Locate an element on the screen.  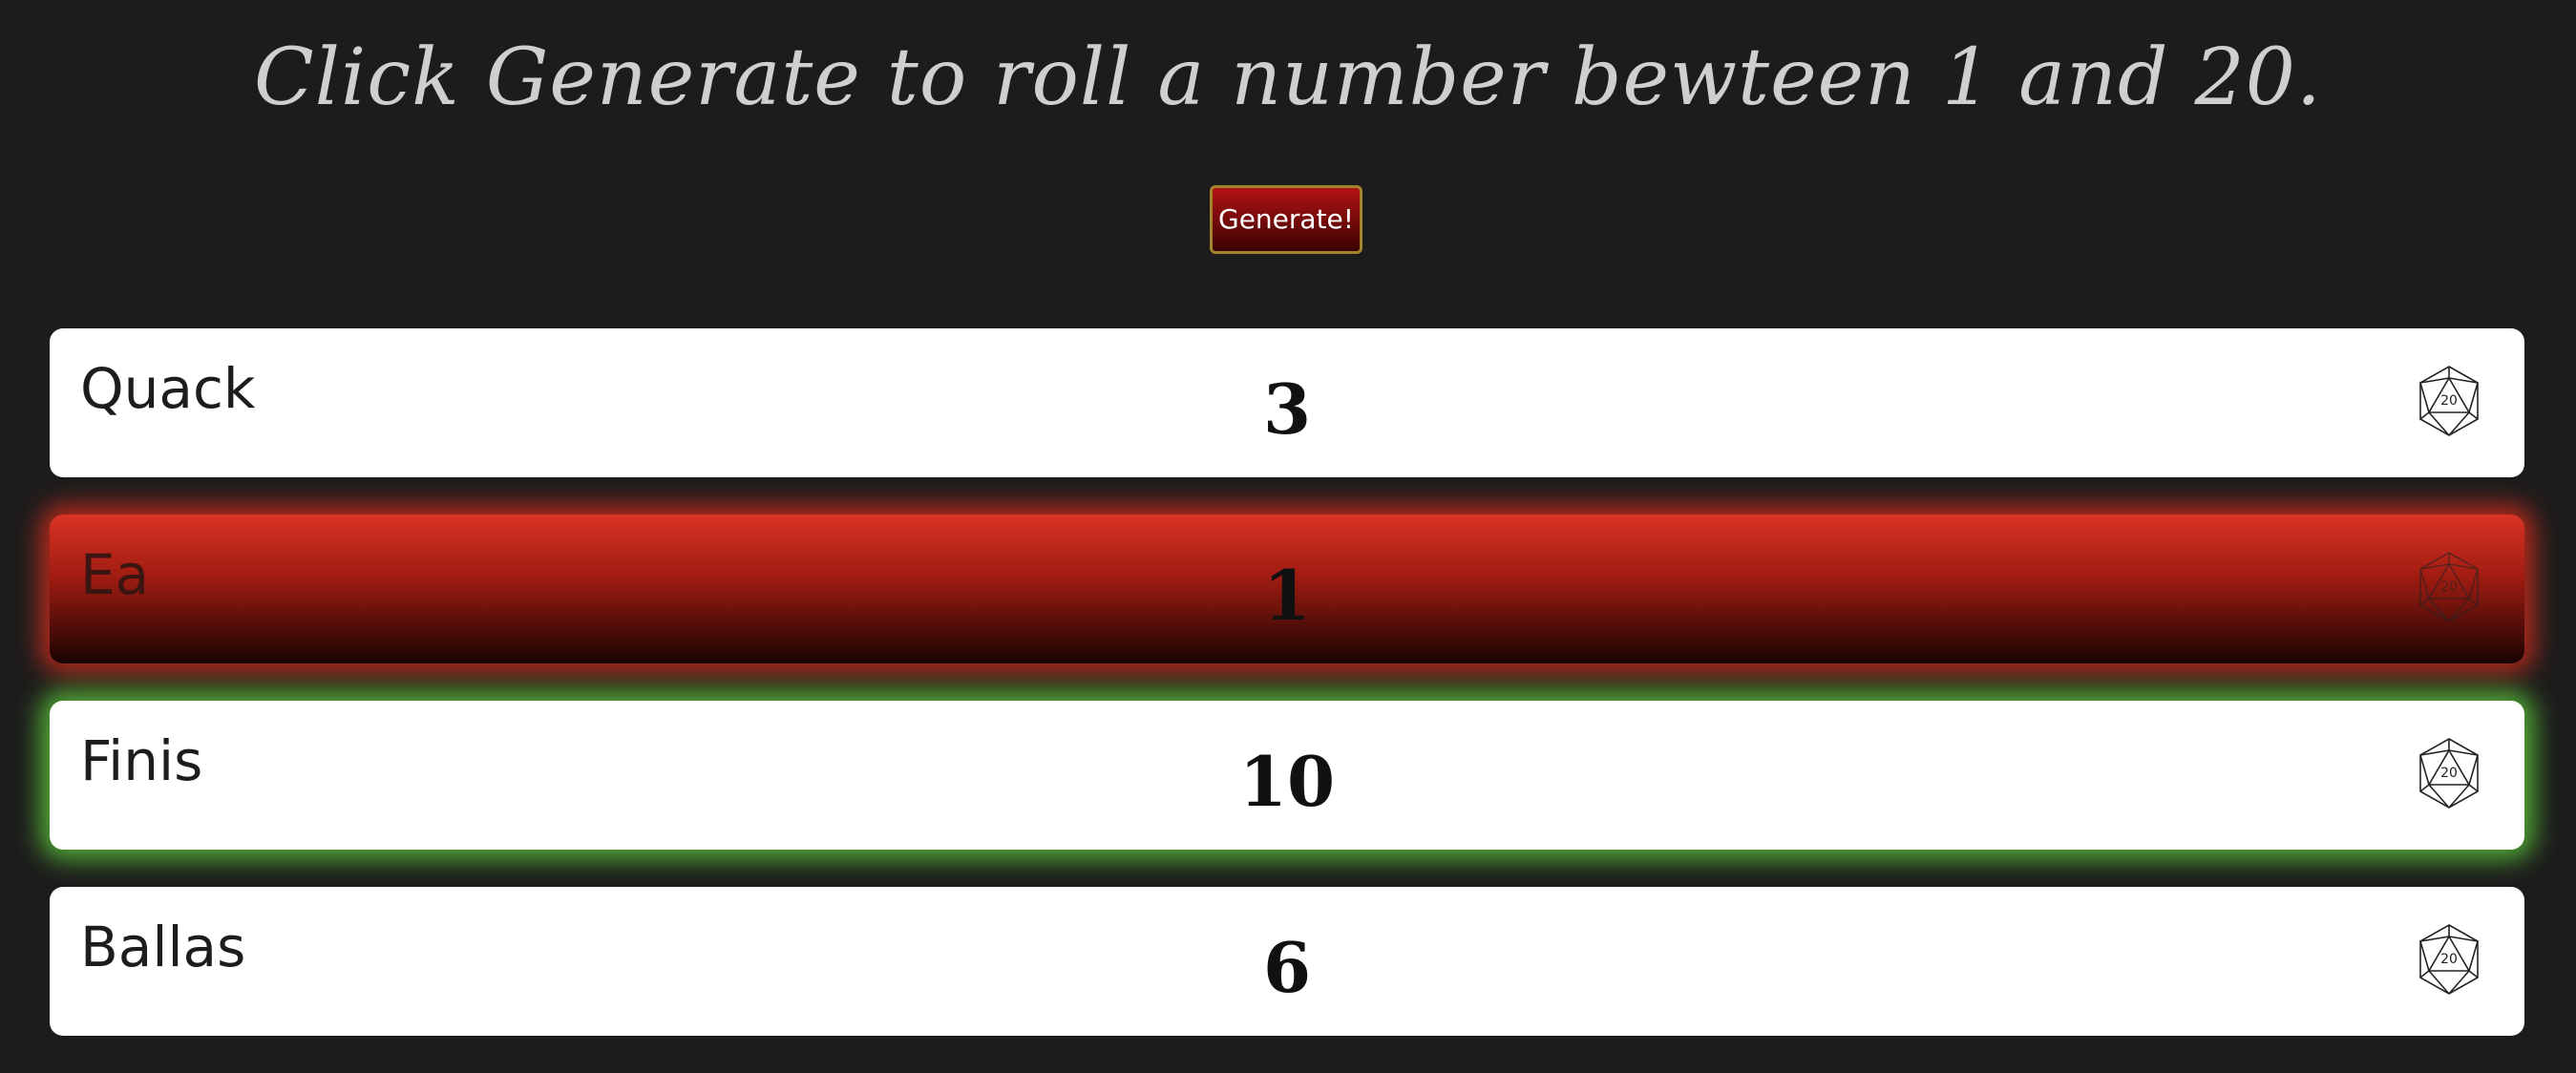
roll-result: 3 is located at coordinates (1287, 409).